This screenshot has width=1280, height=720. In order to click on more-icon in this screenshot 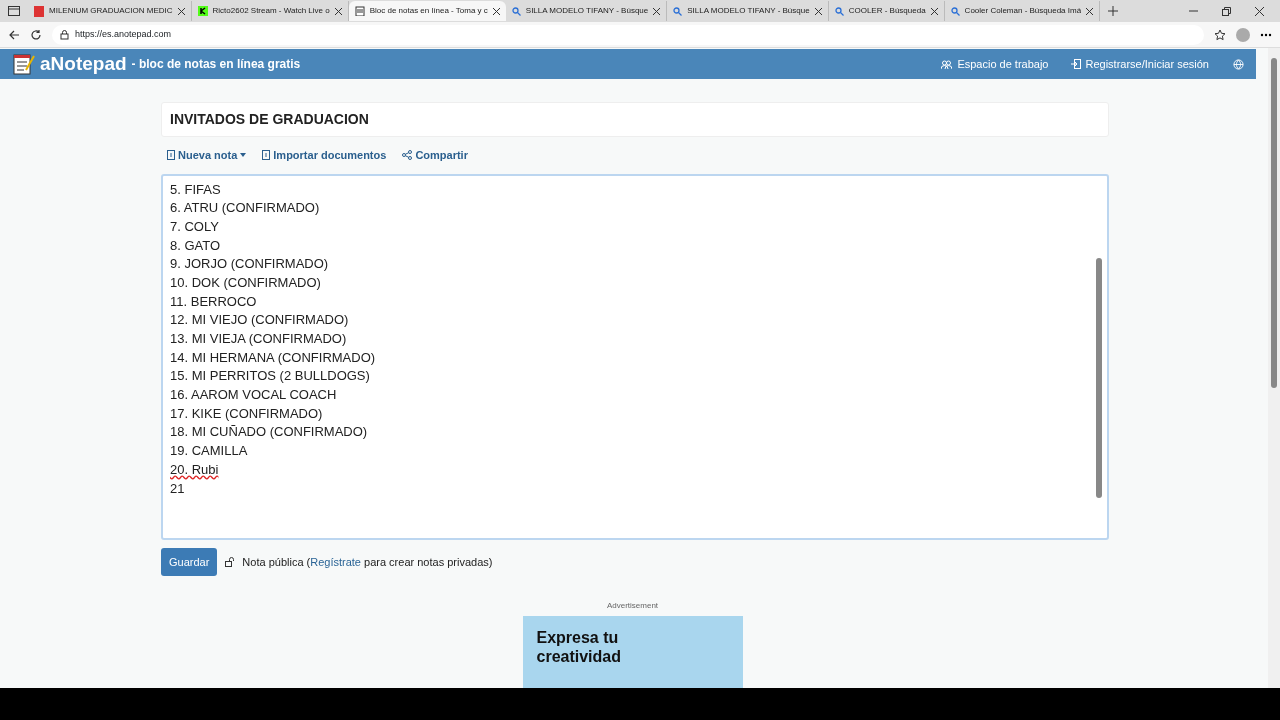, I will do `click(1266, 34)`.